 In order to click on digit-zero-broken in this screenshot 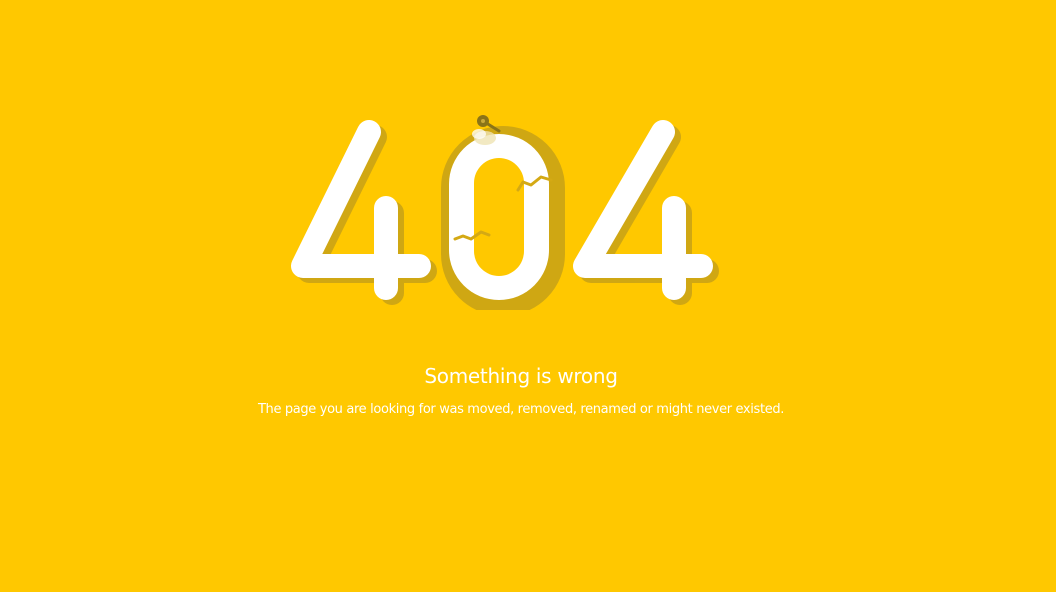, I will do `click(501, 214)`.